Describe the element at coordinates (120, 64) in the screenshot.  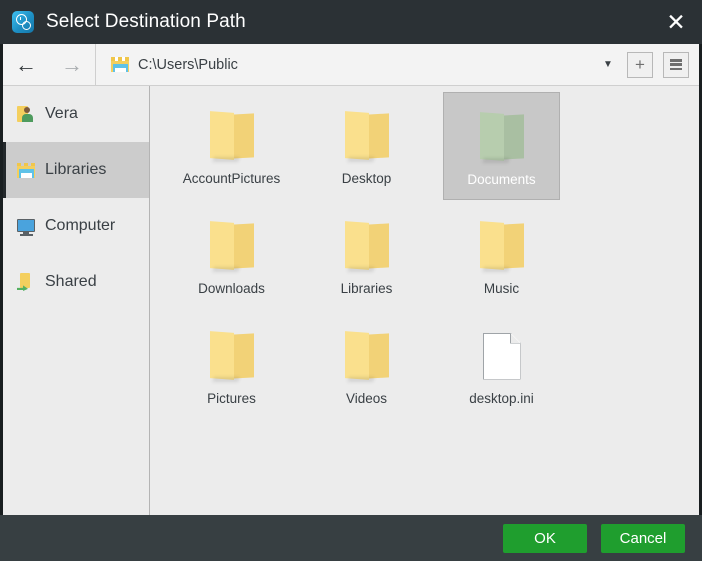
I see `libraries-folder-icon` at that location.